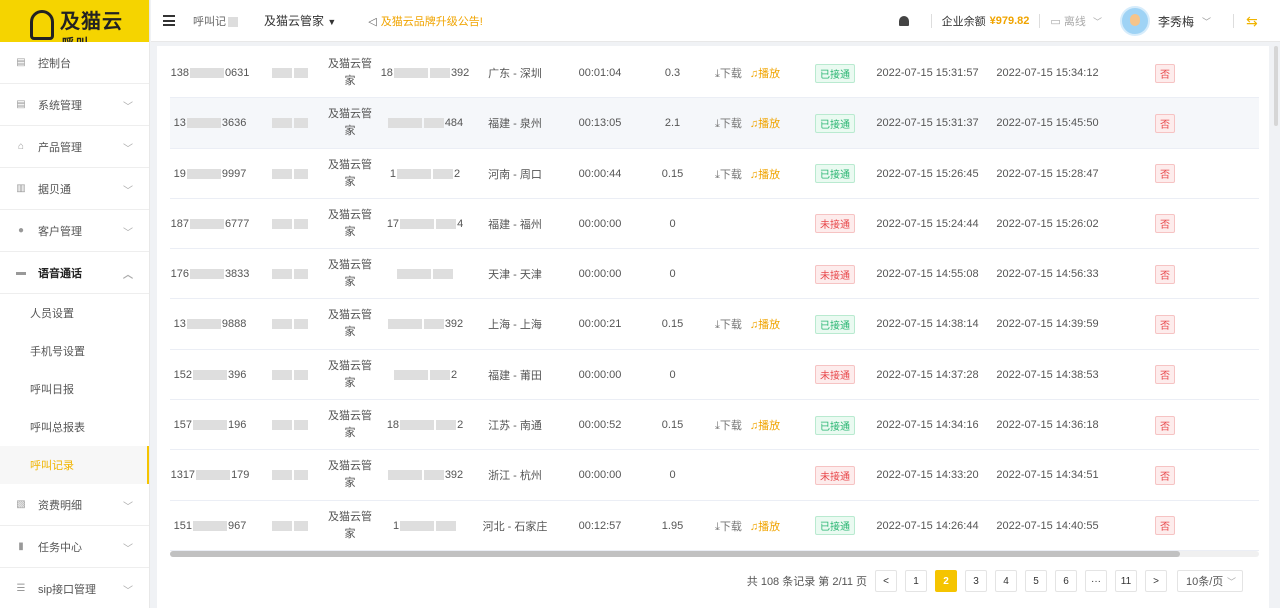 The image size is (1280, 608). I want to click on sidebar-item-sidebar.items1: ▤ 系统管理 ﹀, so click(74, 105).